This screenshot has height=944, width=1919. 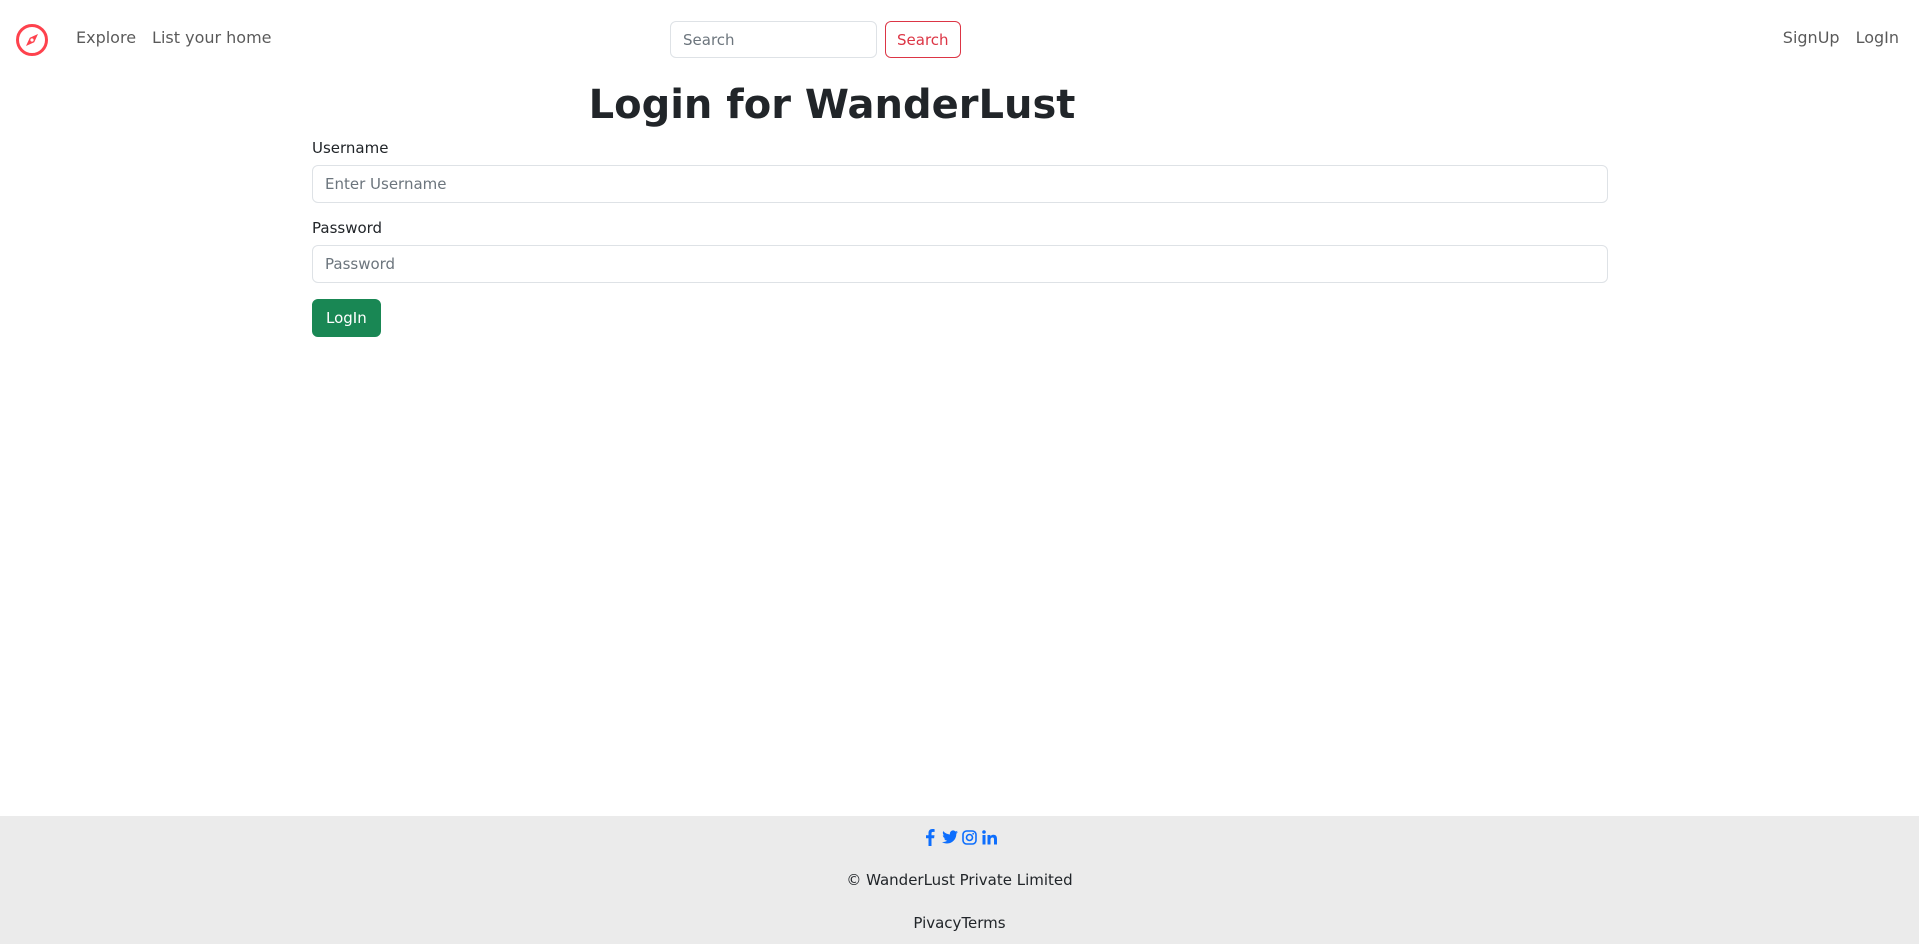 What do you see at coordinates (959, 837) in the screenshot?
I see `social-icons` at bounding box center [959, 837].